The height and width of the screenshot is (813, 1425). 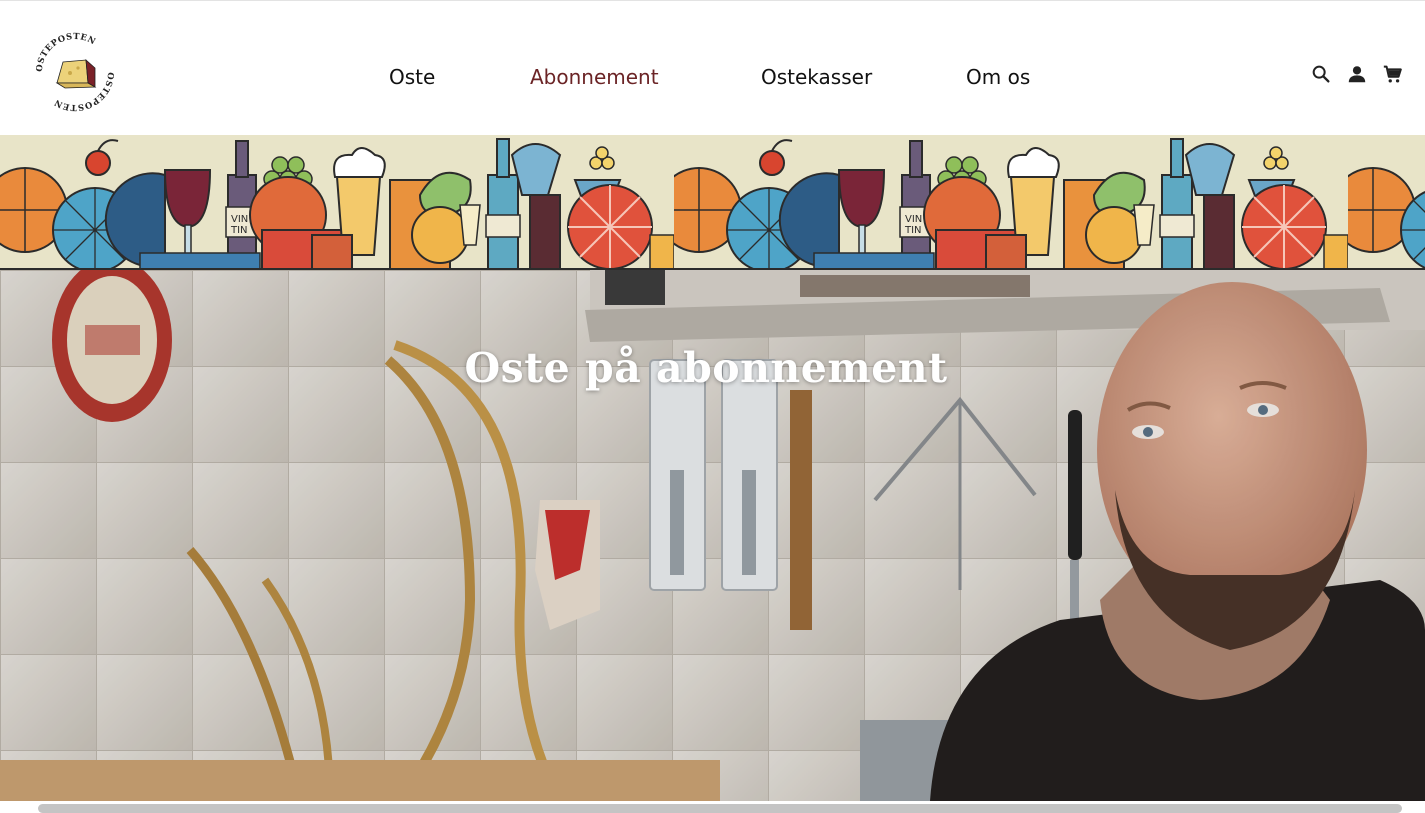 What do you see at coordinates (412, 77) in the screenshot?
I see `nav-item-oste: Oste` at bounding box center [412, 77].